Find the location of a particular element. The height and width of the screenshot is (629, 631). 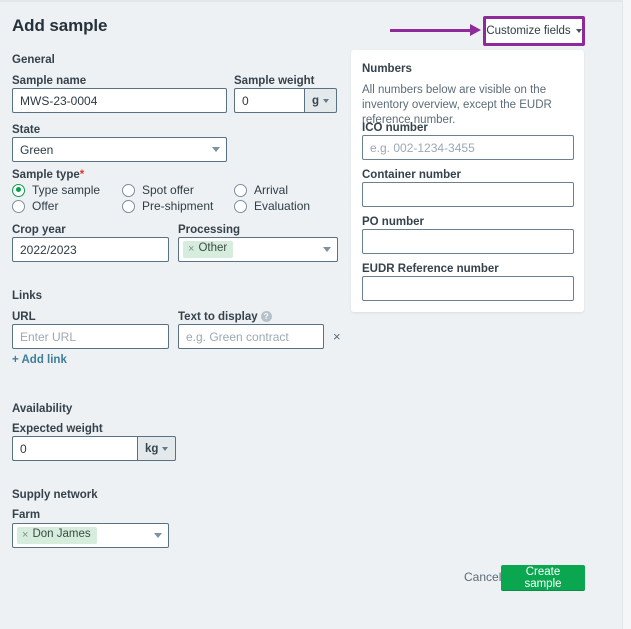

processing-tag: × Other is located at coordinates (208, 249).